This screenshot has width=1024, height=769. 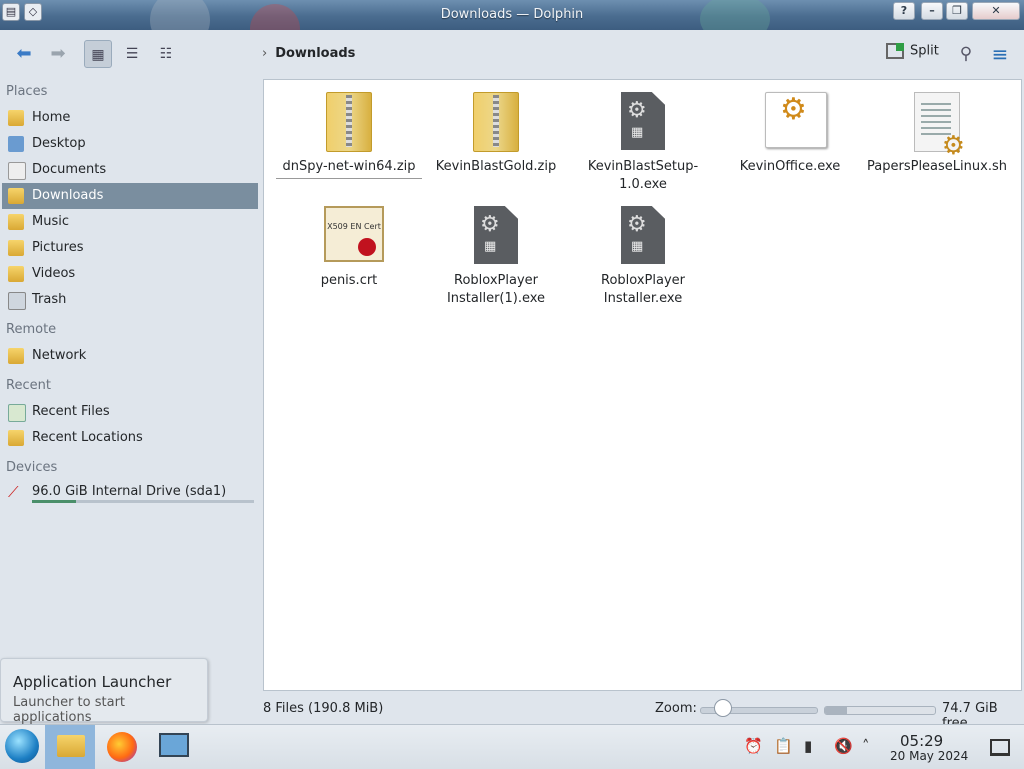 I want to click on clipboard-icon: 📋, so click(x=783, y=746).